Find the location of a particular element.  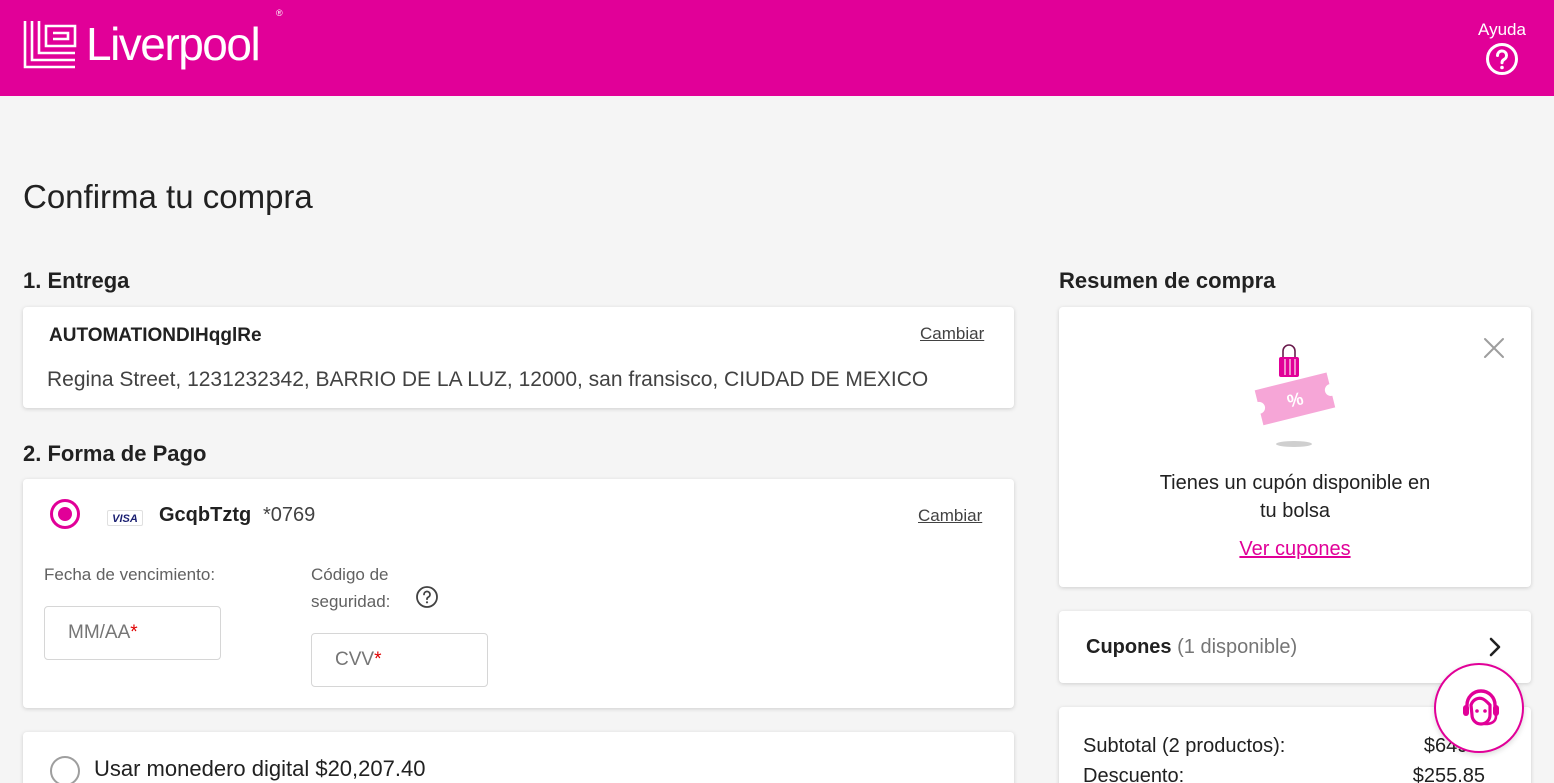

help-circle-icon is located at coordinates (1502, 59).